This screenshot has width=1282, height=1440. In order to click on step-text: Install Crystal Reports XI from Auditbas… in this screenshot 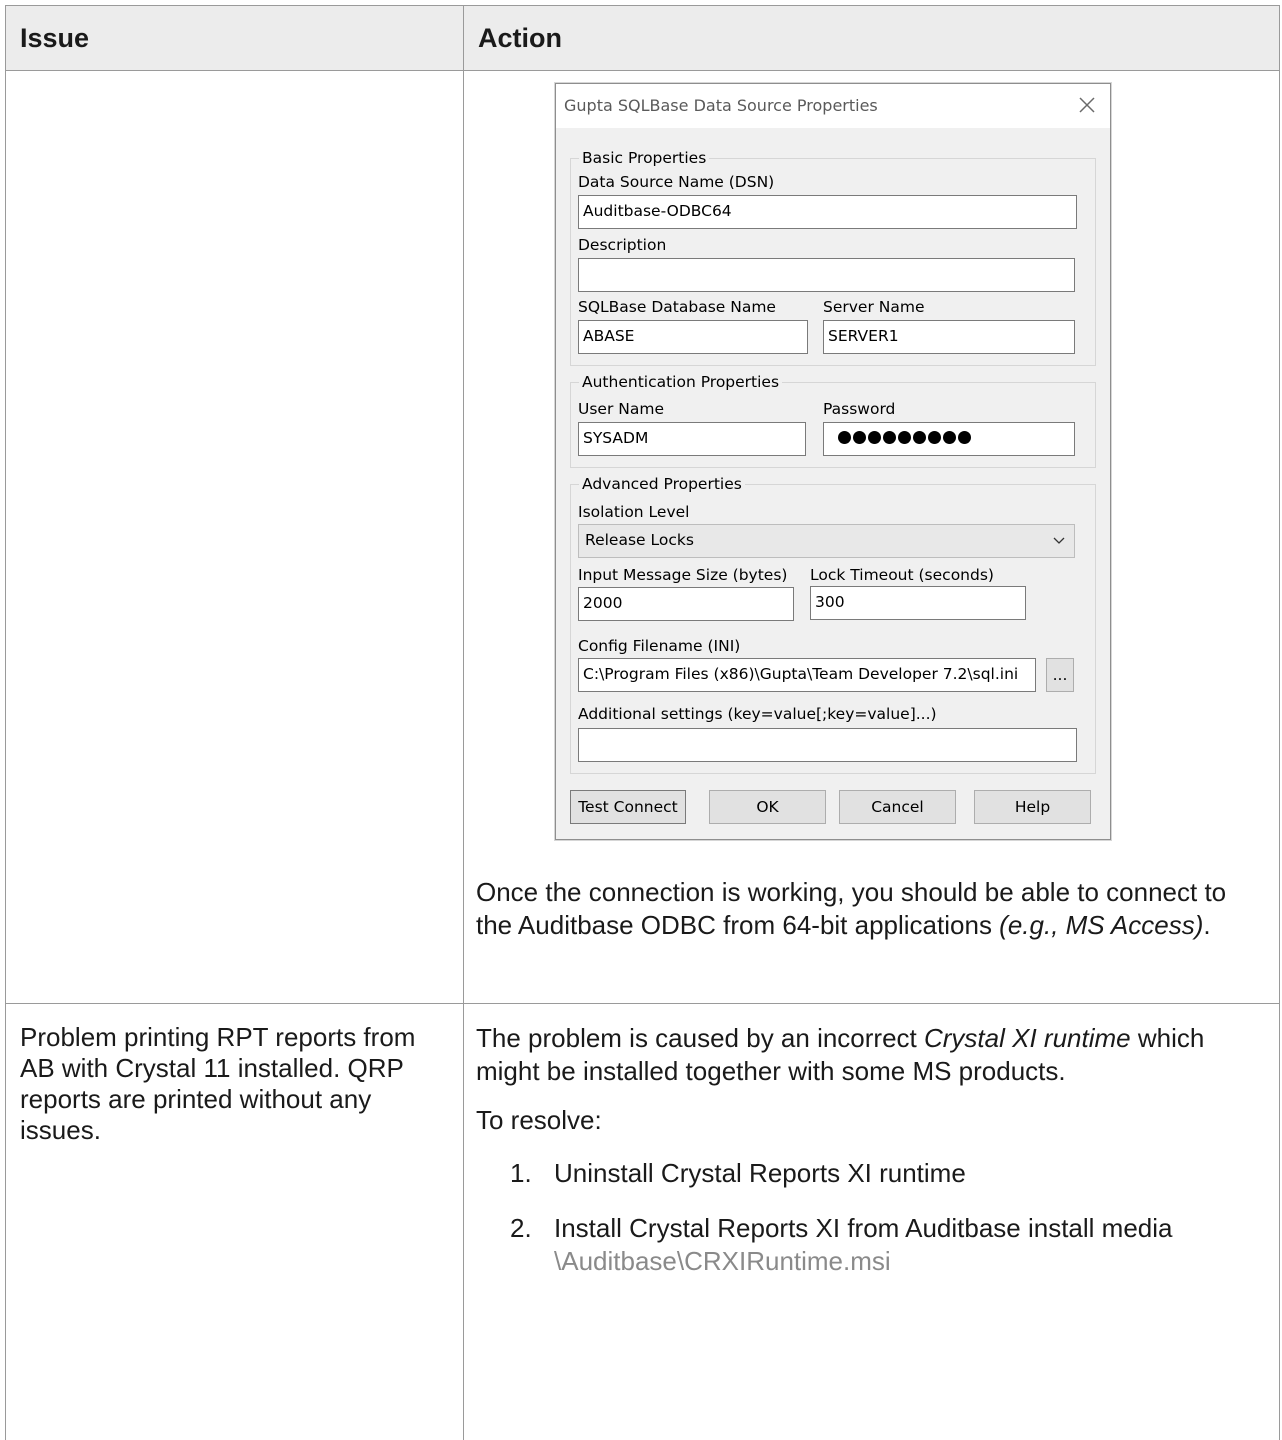, I will do `click(863, 1228)`.